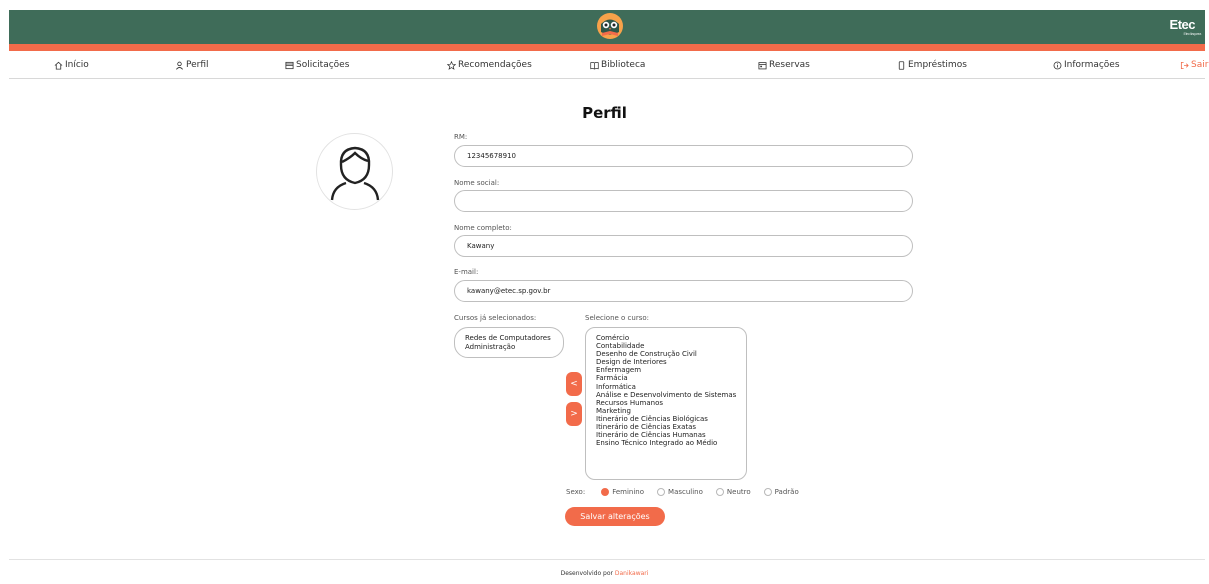 Image resolution: width=1209 pixels, height=584 pixels. I want to click on nav-item-perfil: Perfil, so click(192, 65).